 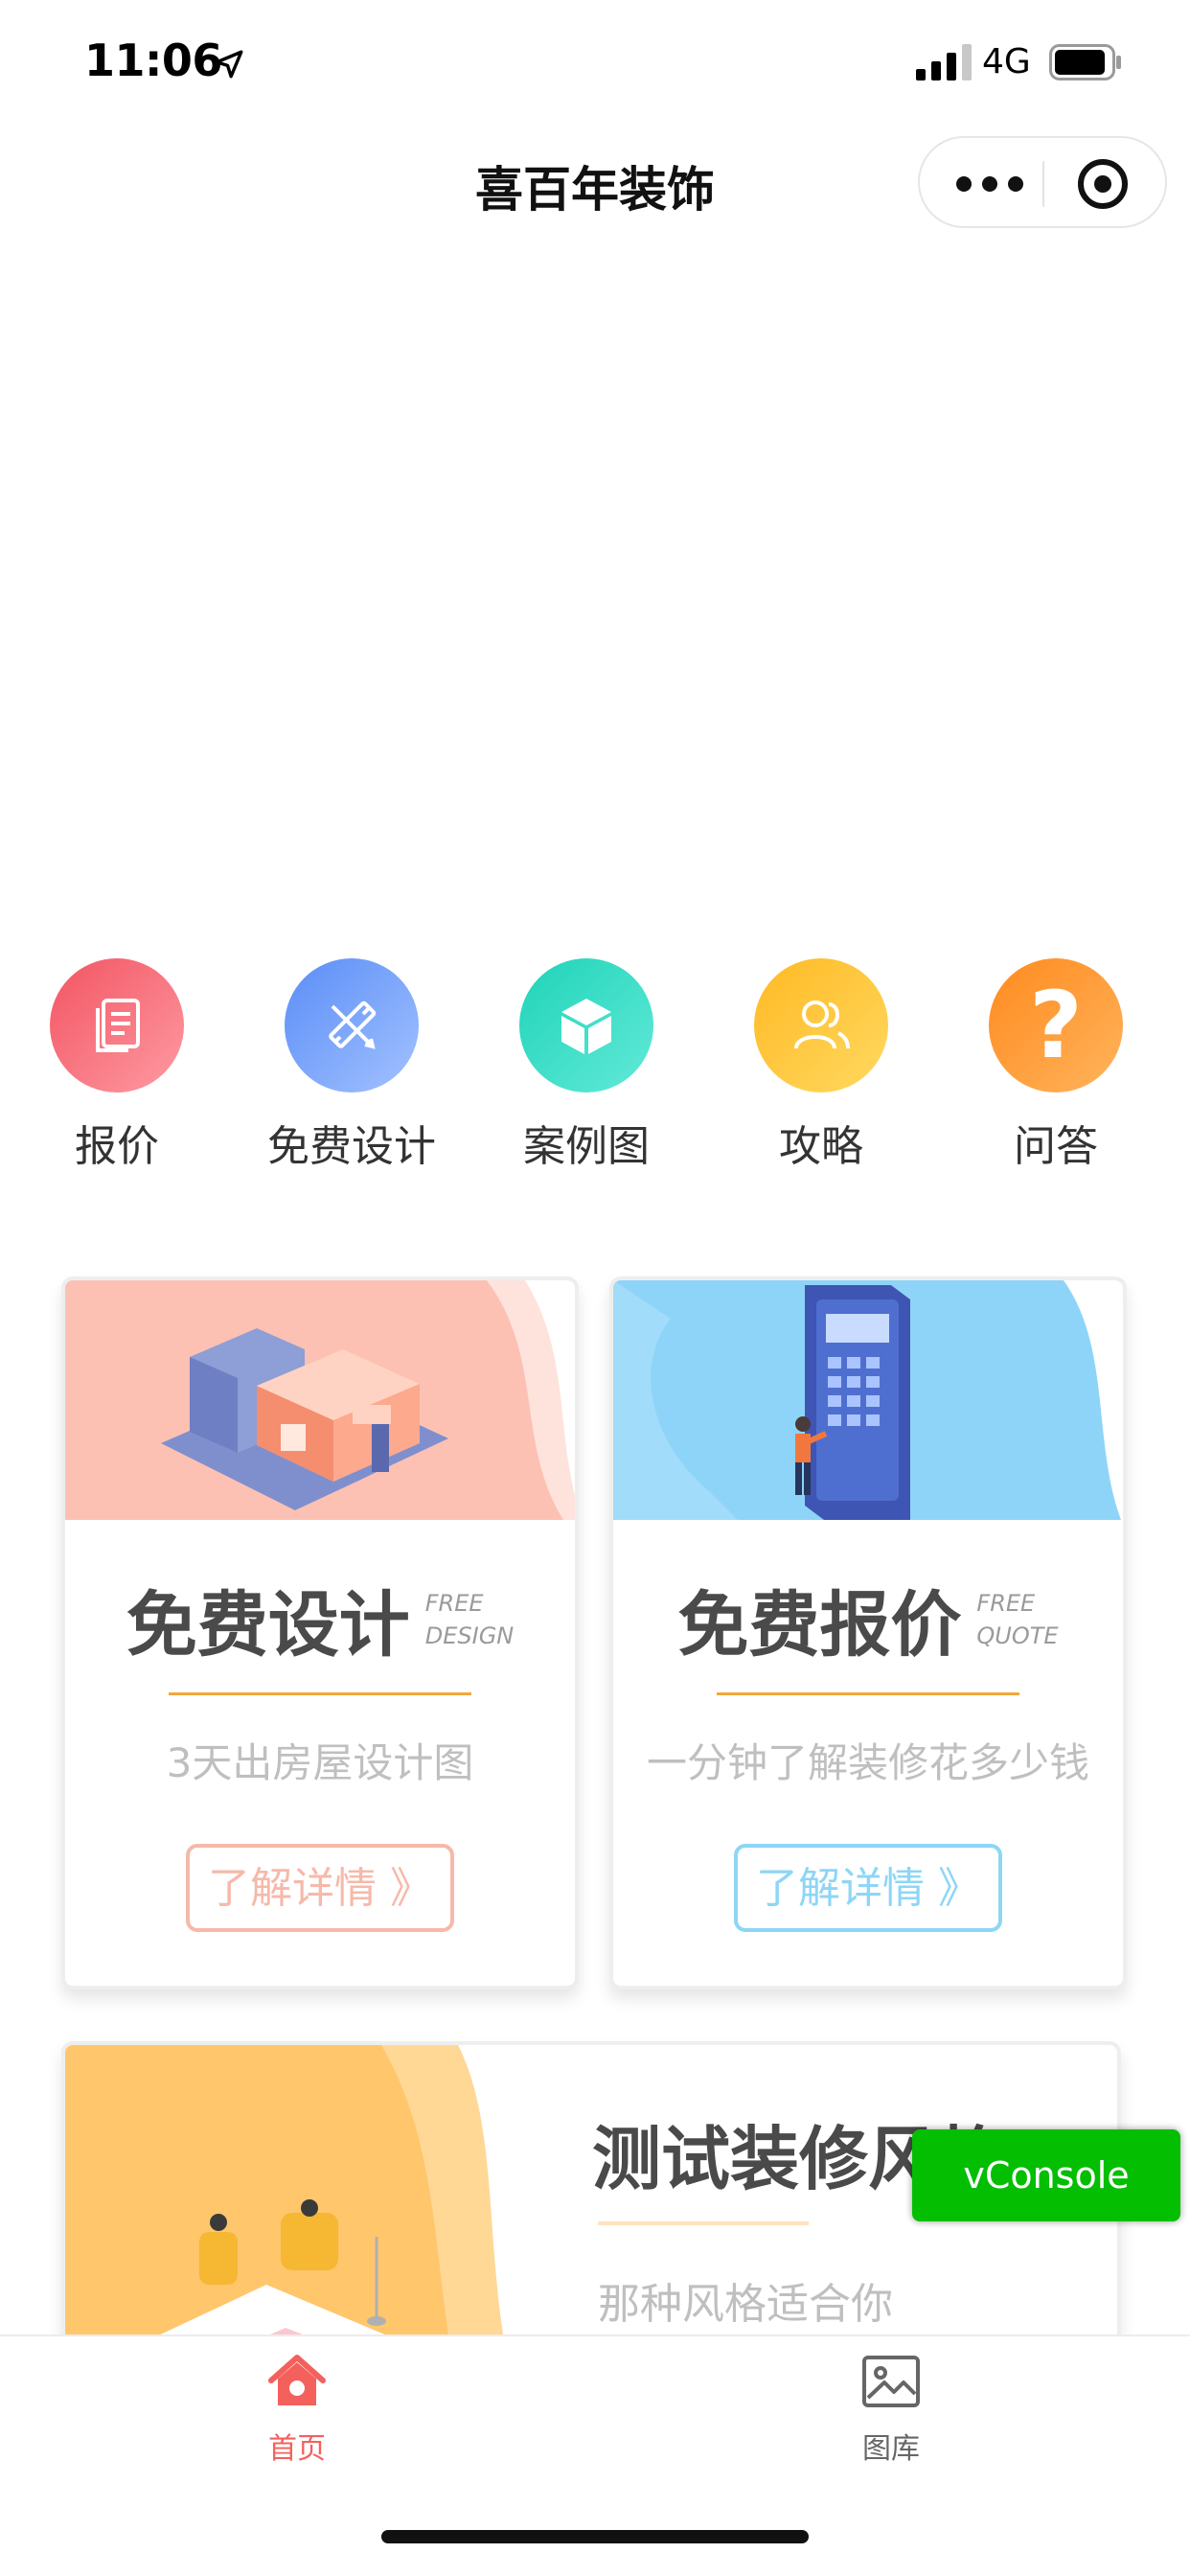 What do you see at coordinates (595, 64) in the screenshot?
I see `status-bar: 11:06 4G` at bounding box center [595, 64].